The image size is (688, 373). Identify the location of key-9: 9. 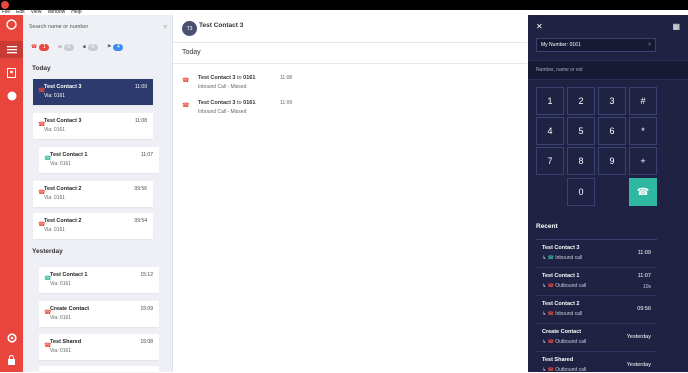
(612, 161).